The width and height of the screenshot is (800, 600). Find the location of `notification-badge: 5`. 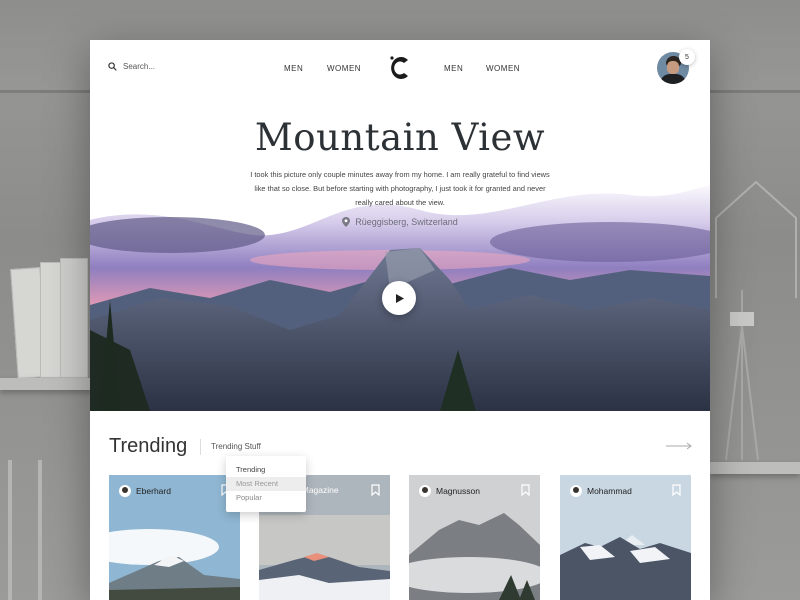

notification-badge: 5 is located at coordinates (687, 57).